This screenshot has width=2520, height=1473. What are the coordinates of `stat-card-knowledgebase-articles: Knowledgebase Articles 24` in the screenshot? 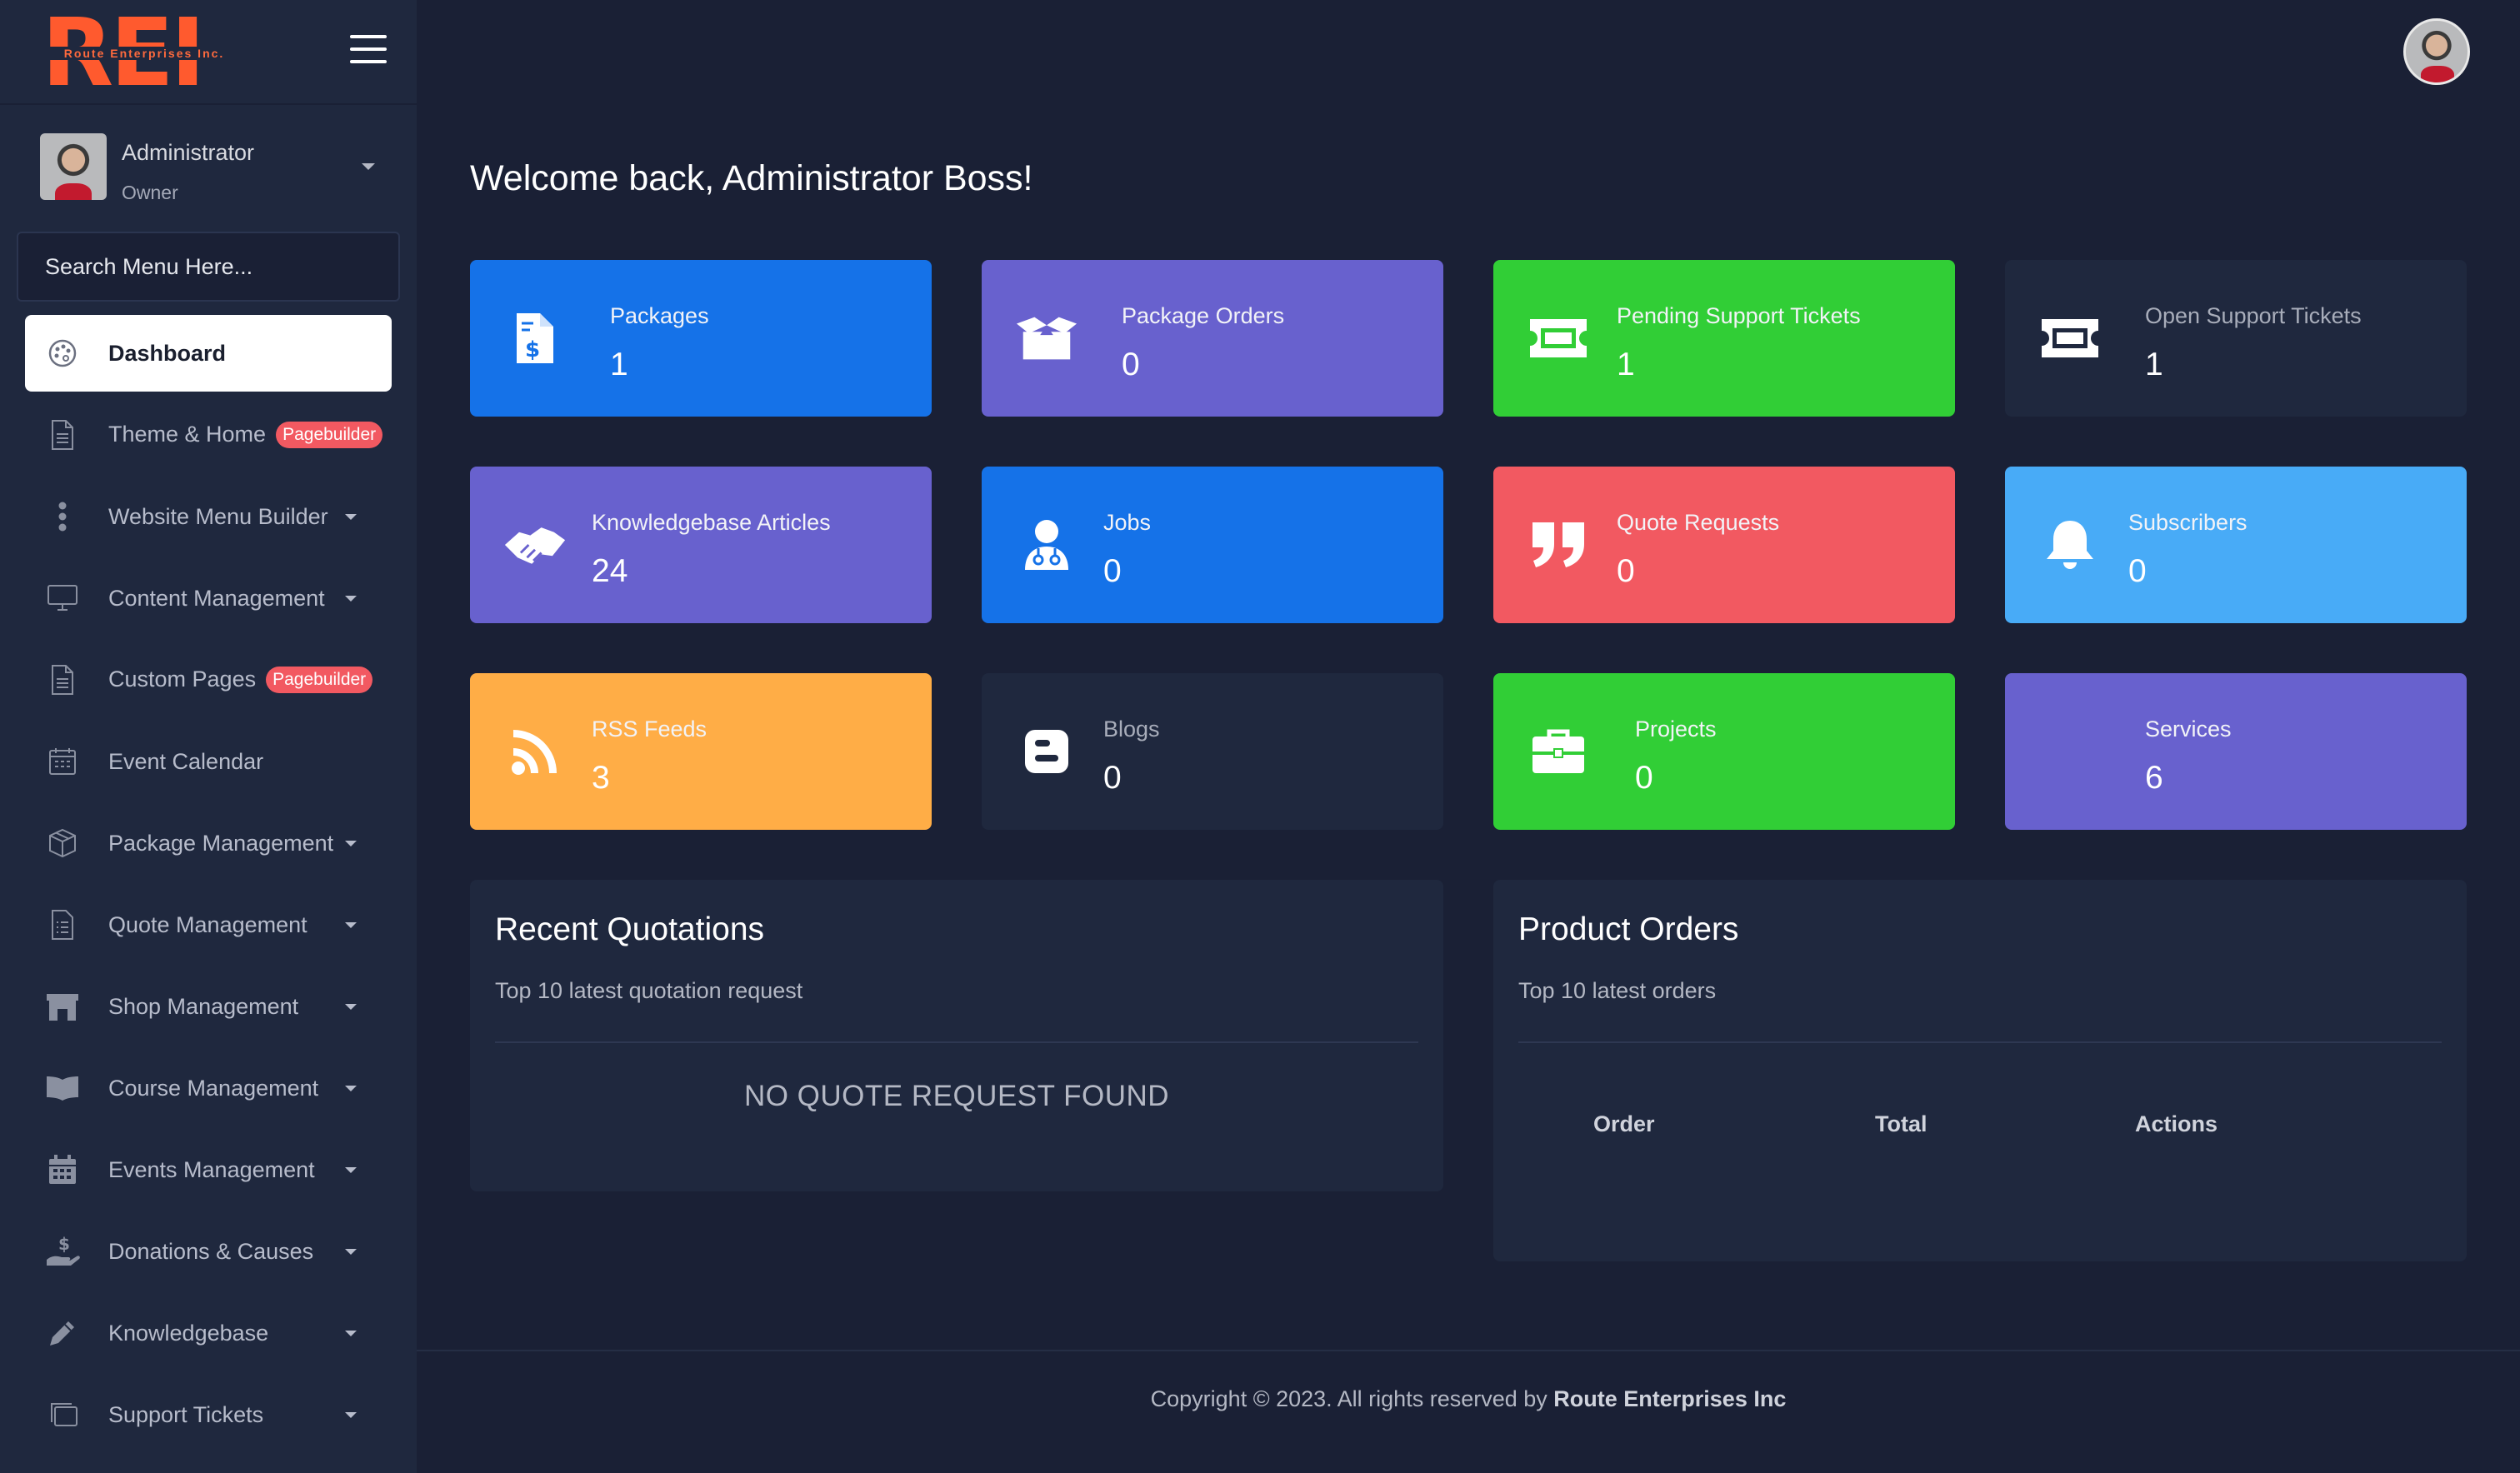 It's located at (701, 545).